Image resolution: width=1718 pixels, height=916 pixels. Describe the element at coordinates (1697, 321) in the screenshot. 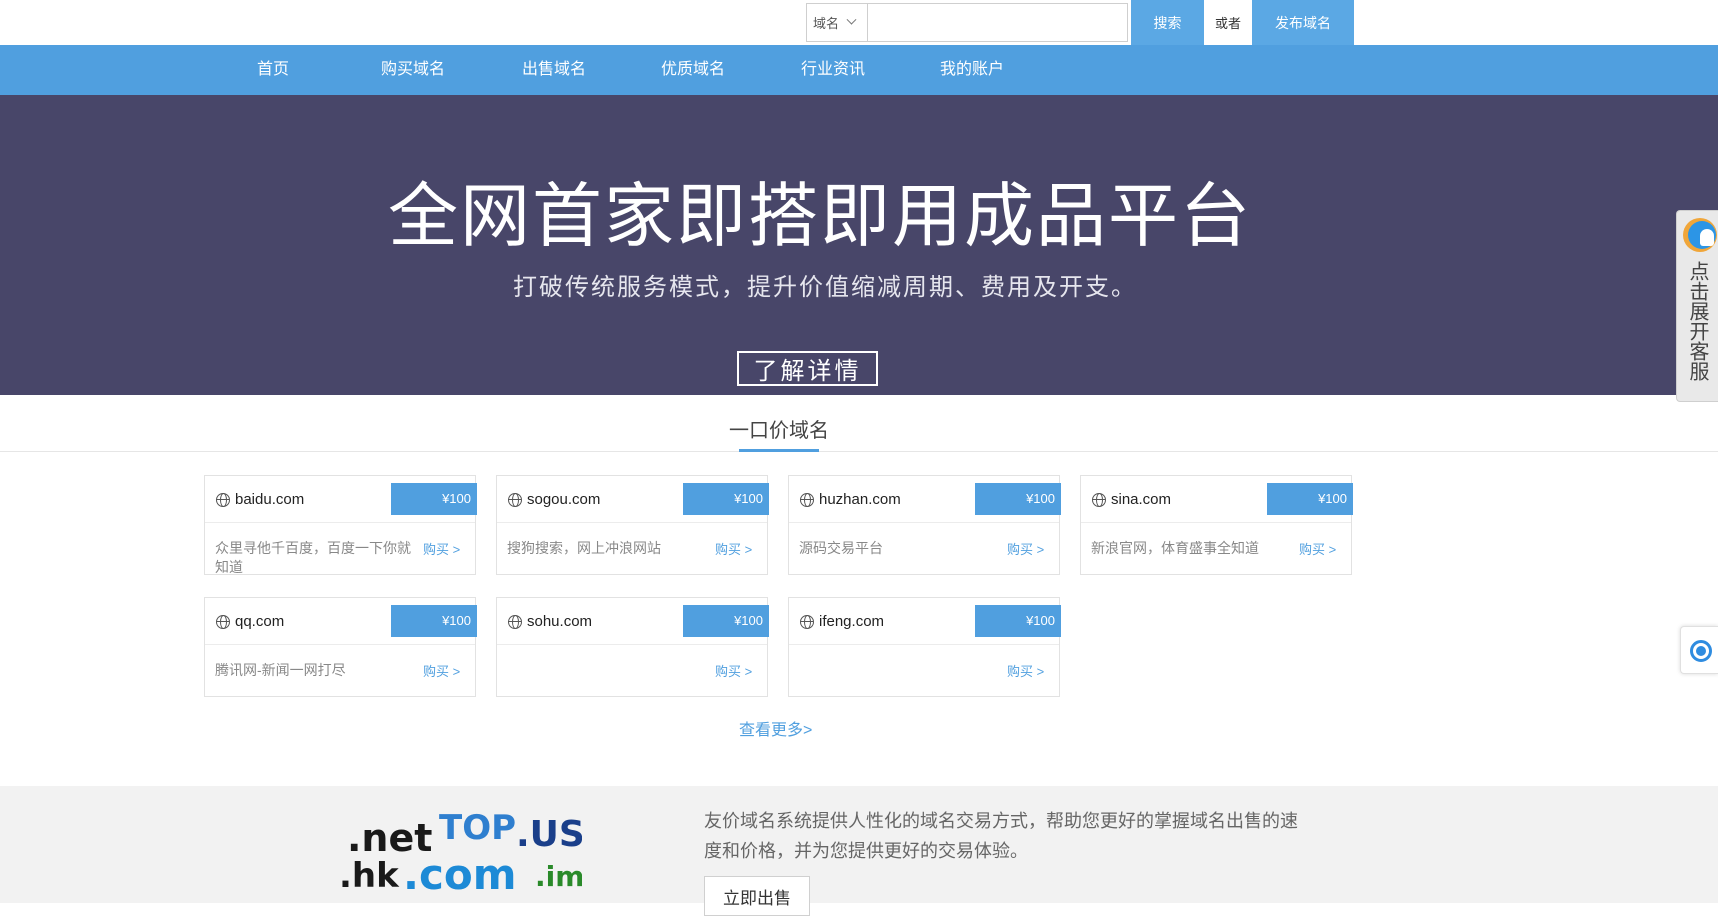

I see `customer-service-label: 点击展开客服` at that location.